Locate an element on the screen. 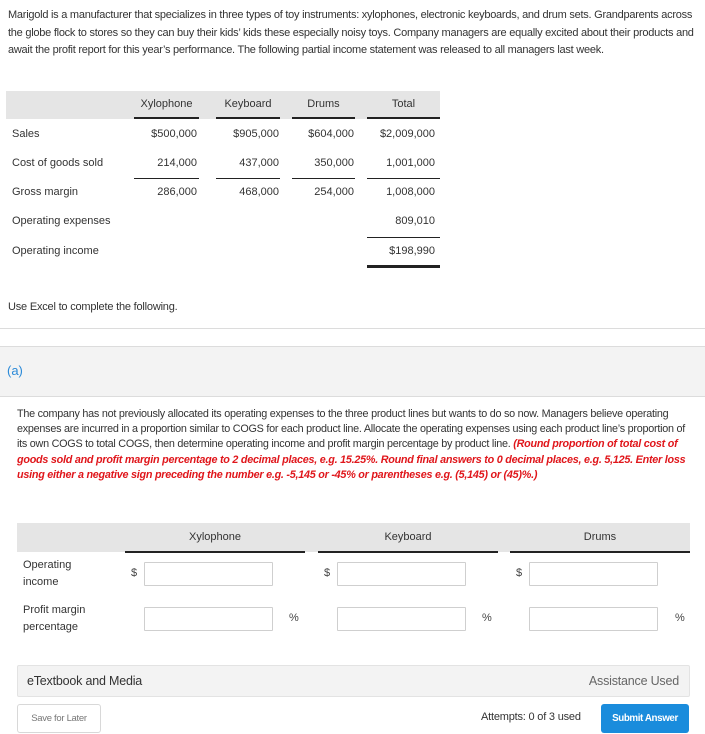  cell-opex-total: 809,010 is located at coordinates (415, 221).